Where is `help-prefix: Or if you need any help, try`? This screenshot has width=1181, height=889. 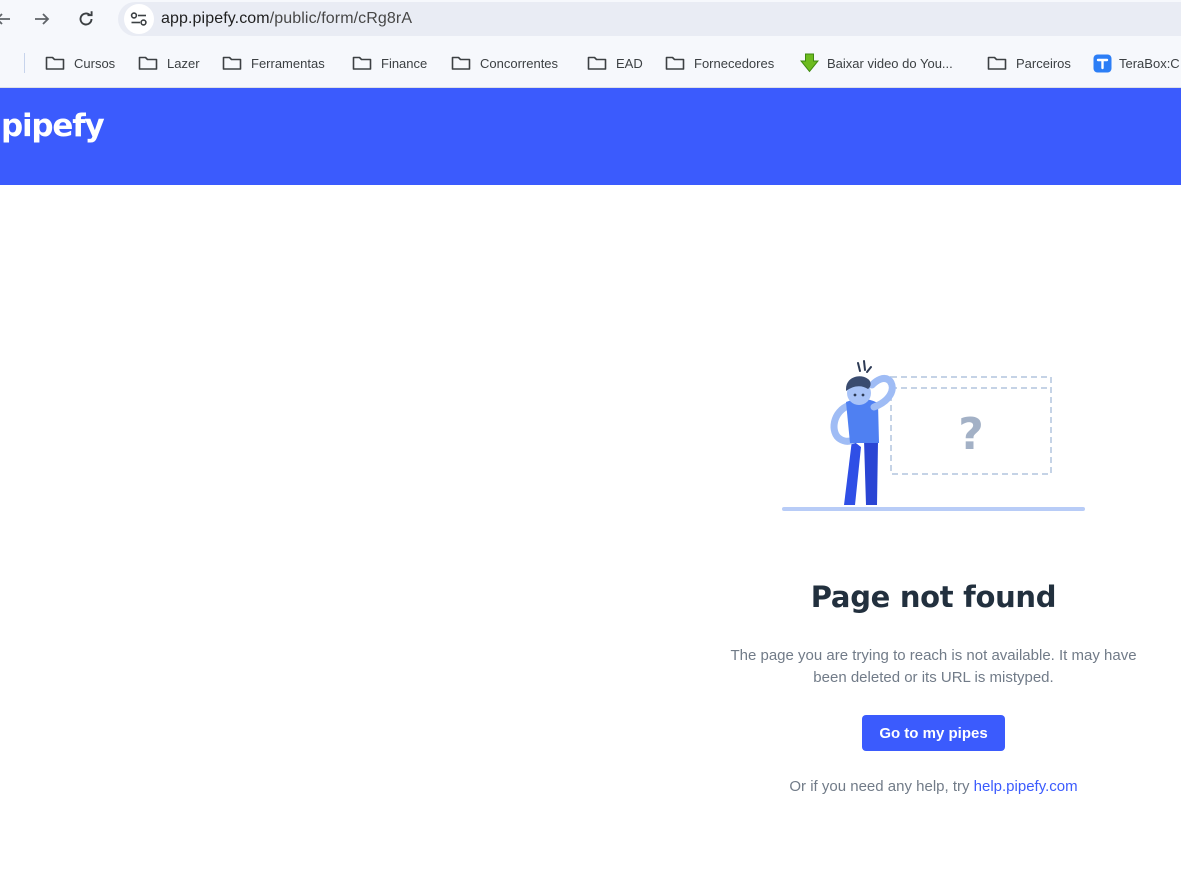 help-prefix: Or if you need any help, try is located at coordinates (881, 786).